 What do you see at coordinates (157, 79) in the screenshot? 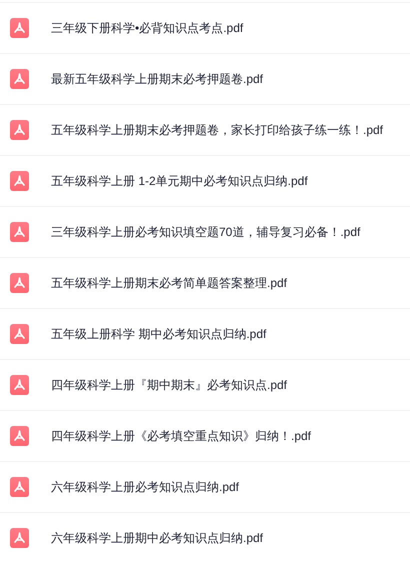
I see `file-name: 最新五年级科学上册期末必考押题卷.pdf` at bounding box center [157, 79].